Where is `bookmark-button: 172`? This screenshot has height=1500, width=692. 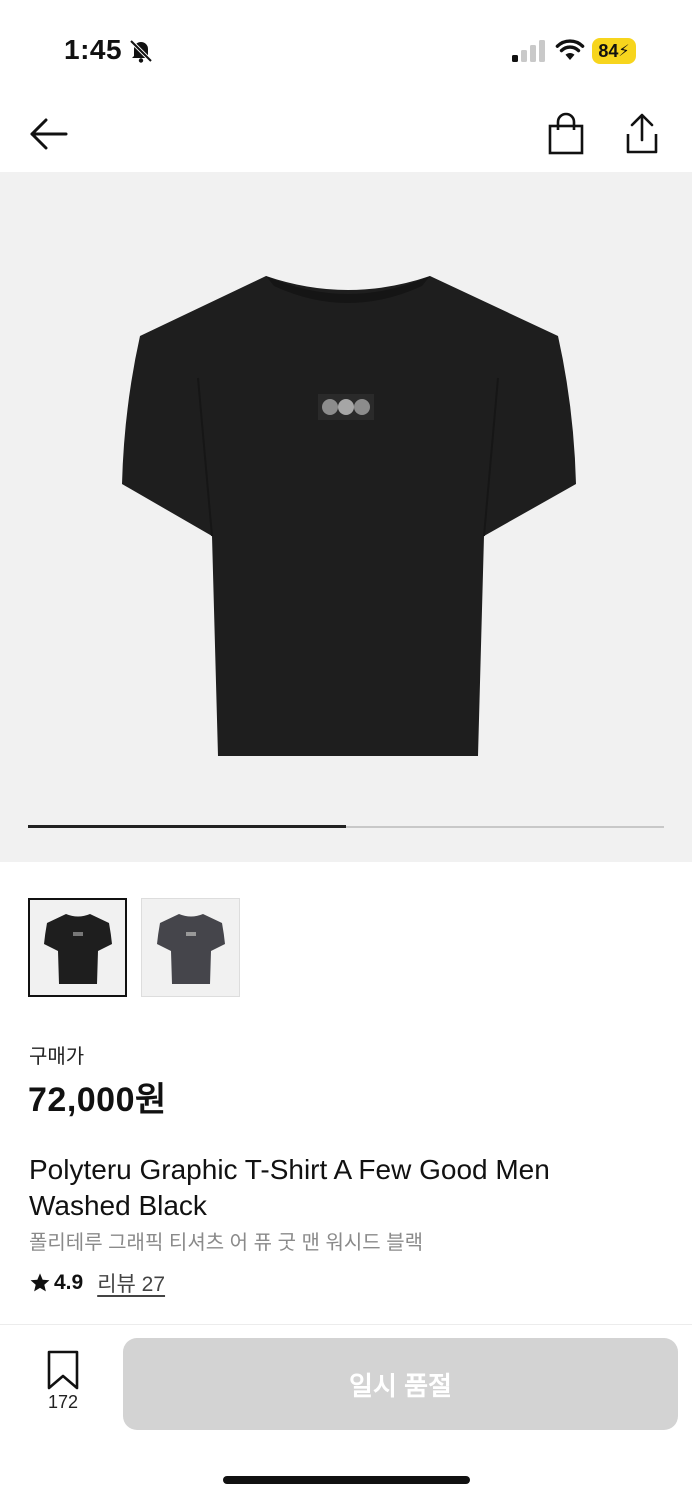
bookmark-button: 172 is located at coordinates (63, 1385).